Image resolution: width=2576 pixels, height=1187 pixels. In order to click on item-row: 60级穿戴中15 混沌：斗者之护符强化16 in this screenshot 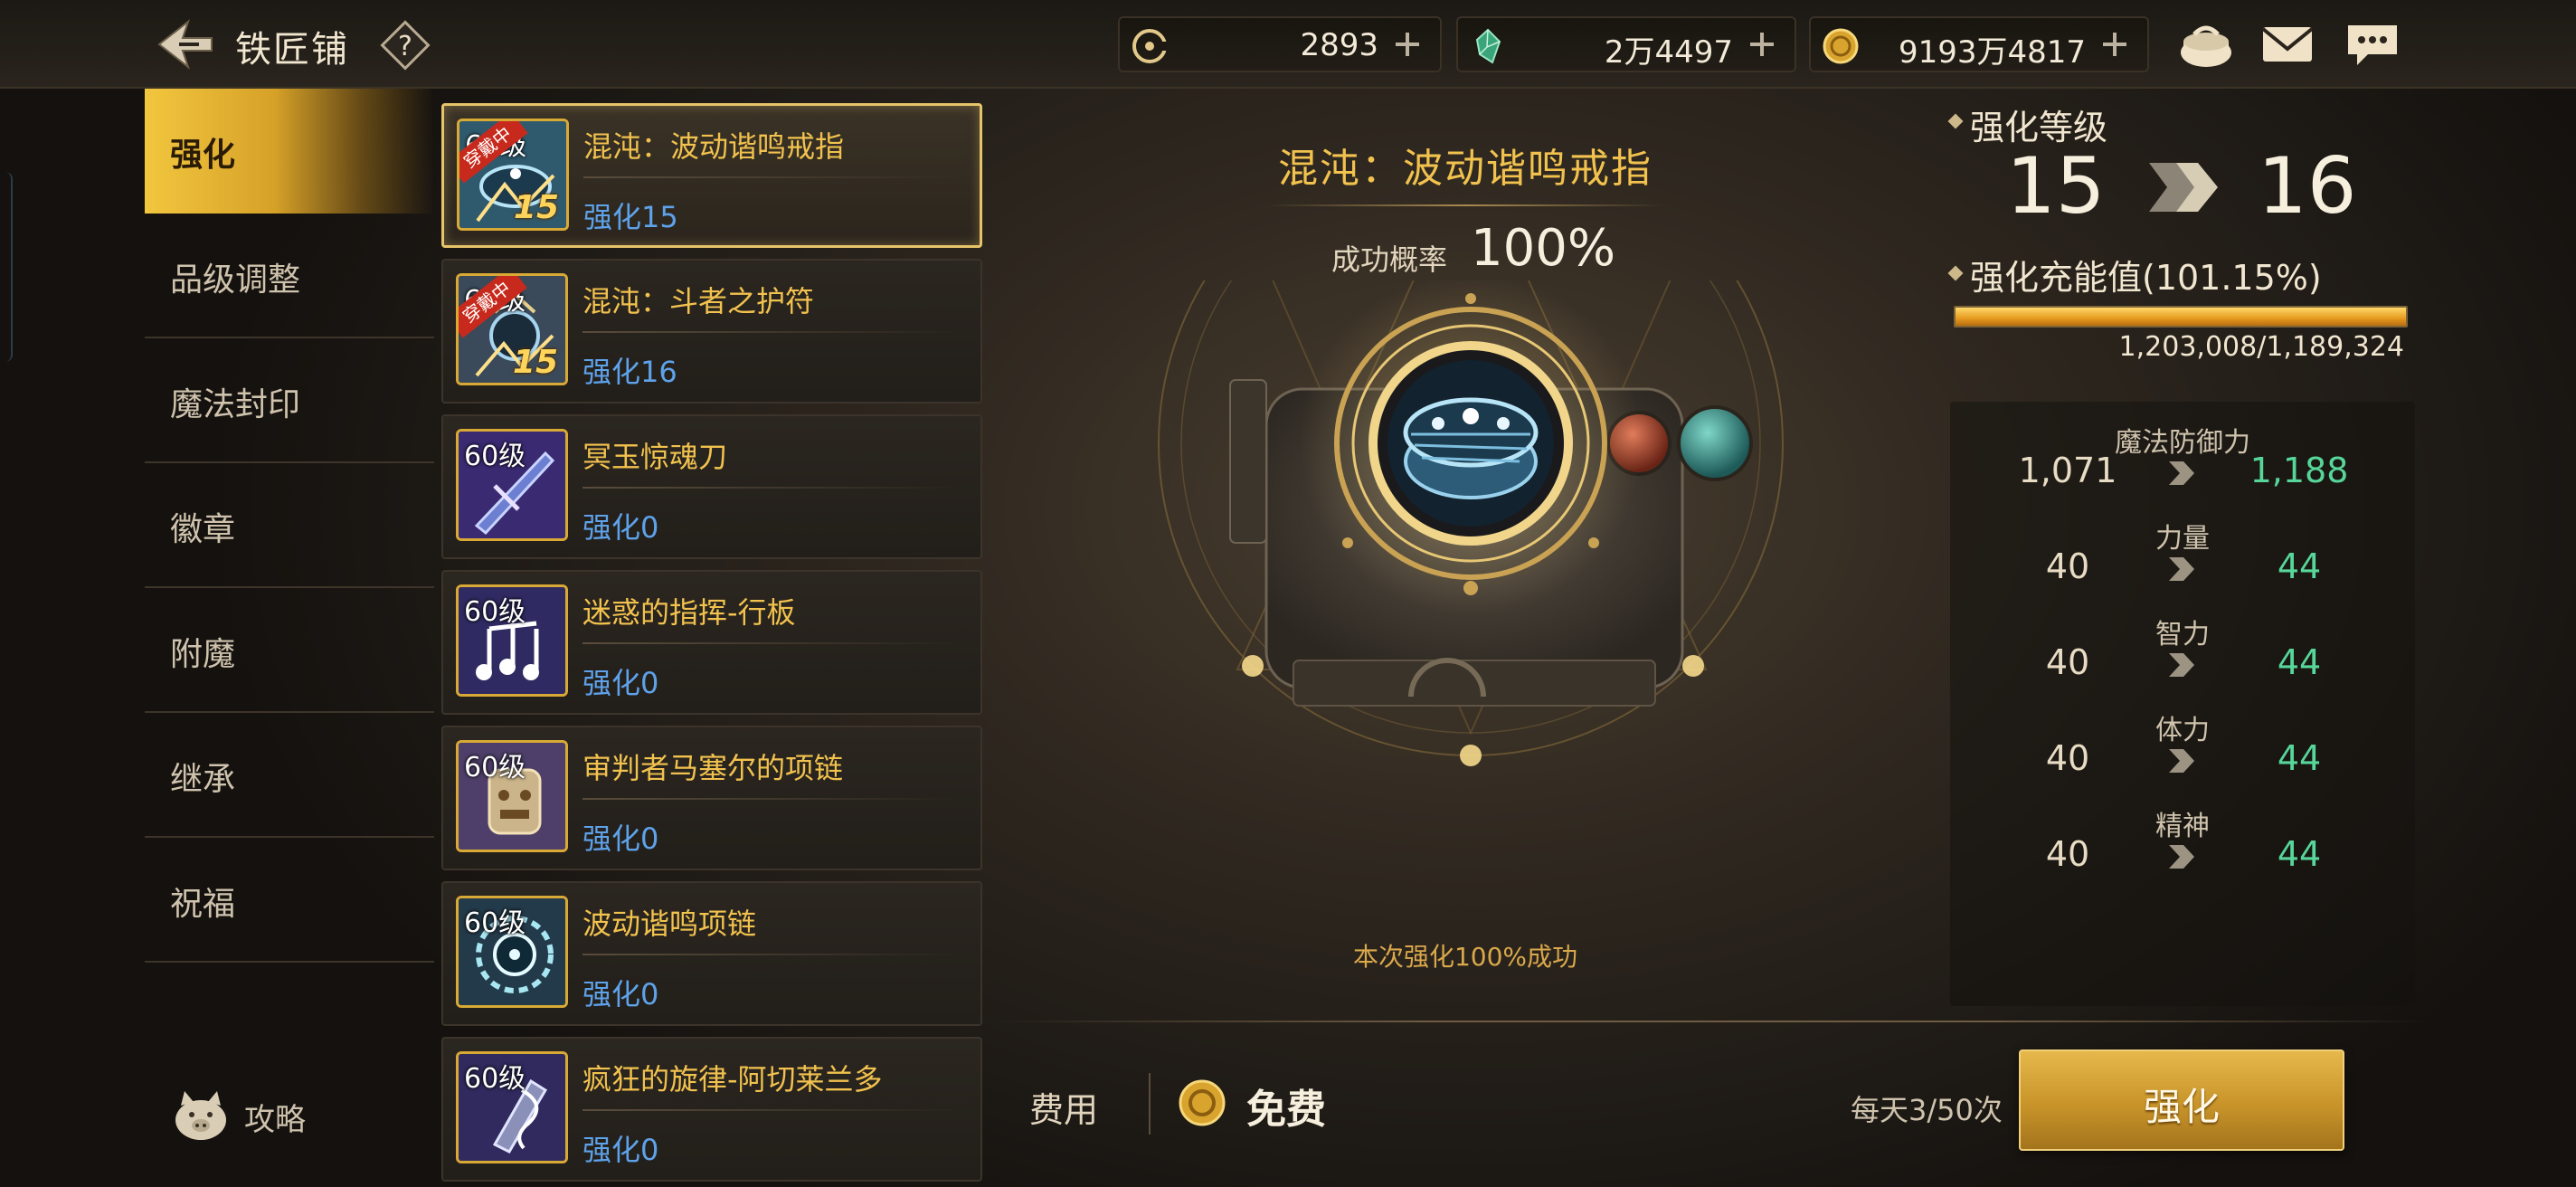, I will do `click(711, 331)`.